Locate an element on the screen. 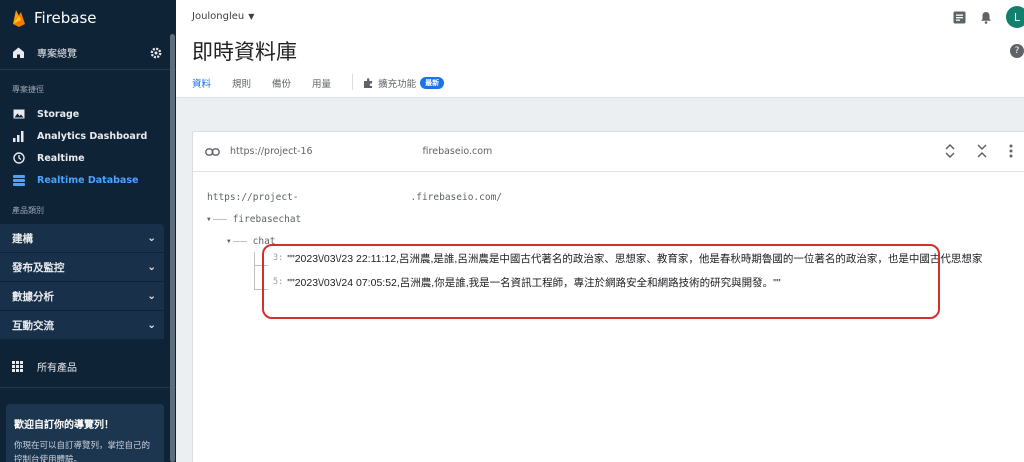 The height and width of the screenshot is (462, 1024). caret-down-icon: ▼ is located at coordinates (251, 16).